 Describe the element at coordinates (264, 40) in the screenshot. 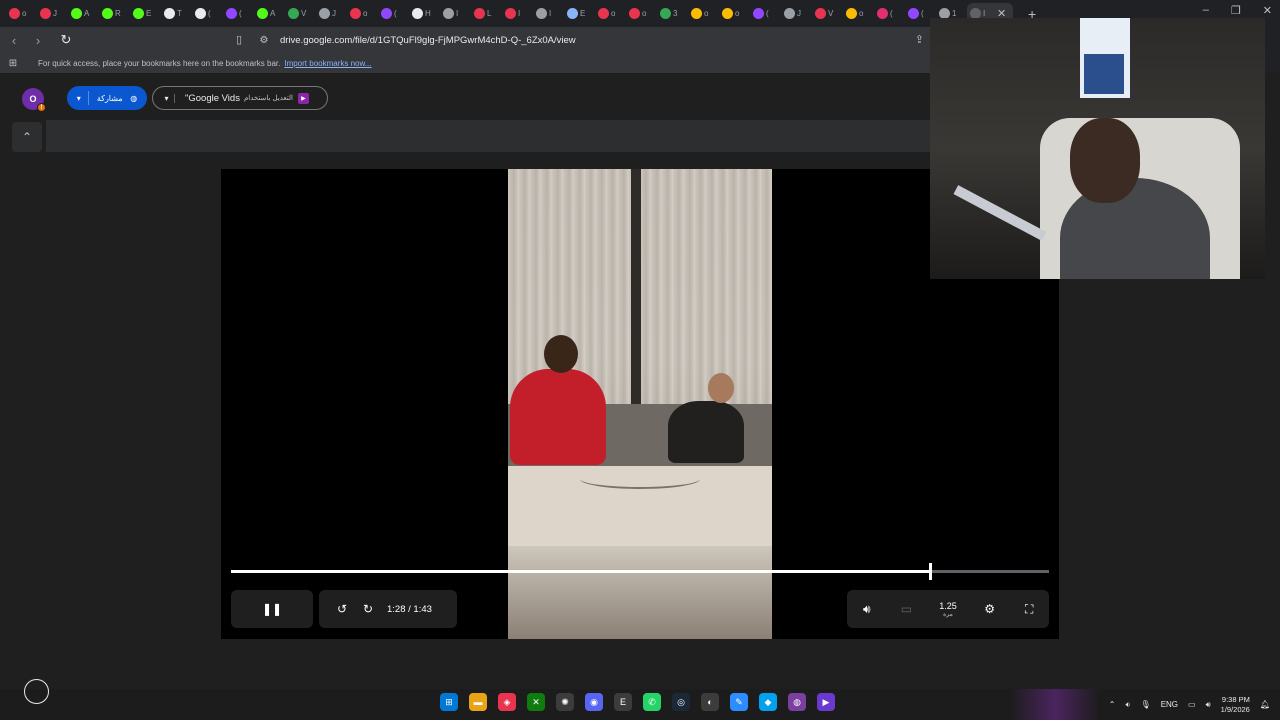

I see `site-info-icon: ⚙` at that location.